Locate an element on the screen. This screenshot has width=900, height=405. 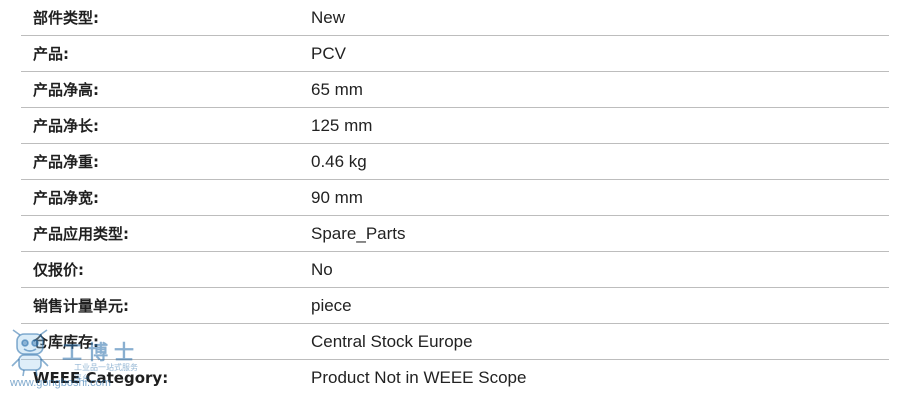
spec-label: 产品净长: is located at coordinates (66, 126).